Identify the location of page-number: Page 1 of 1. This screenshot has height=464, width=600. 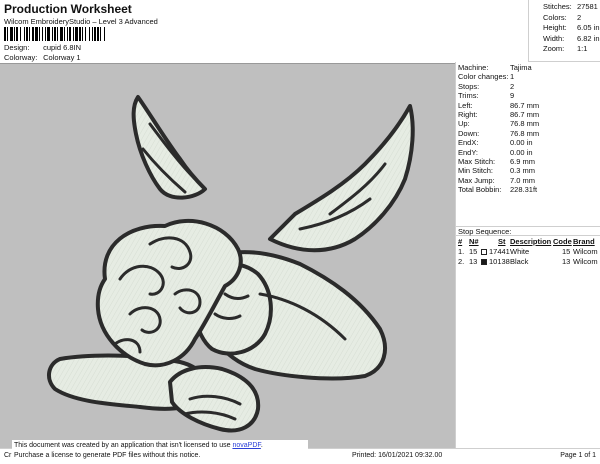
(578, 455).